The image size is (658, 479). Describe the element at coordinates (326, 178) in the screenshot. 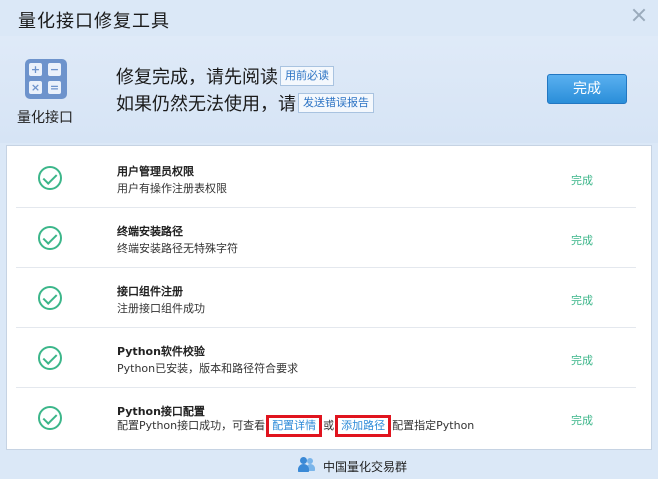

I see `check-row-admin: 用户管理员权限 用户有操作注册表权限 完成` at that location.